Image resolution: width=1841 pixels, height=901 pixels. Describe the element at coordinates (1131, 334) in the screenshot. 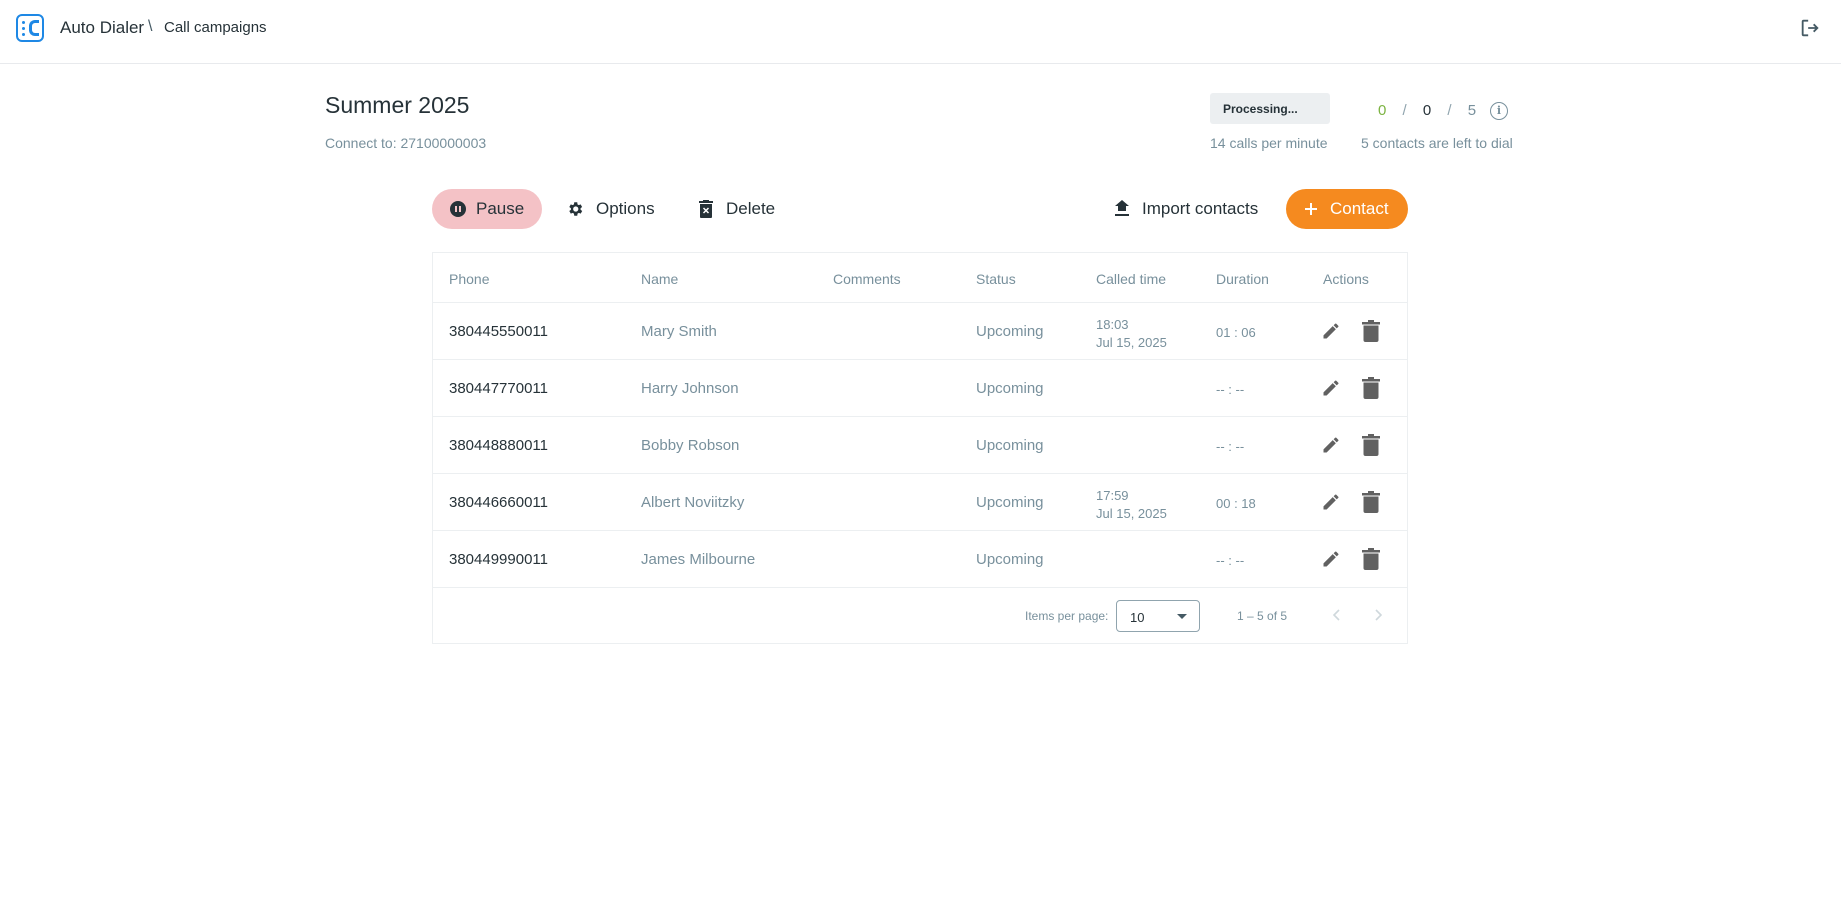

I see `cell-called-time: 18:03 Jul 15, 2025` at that location.